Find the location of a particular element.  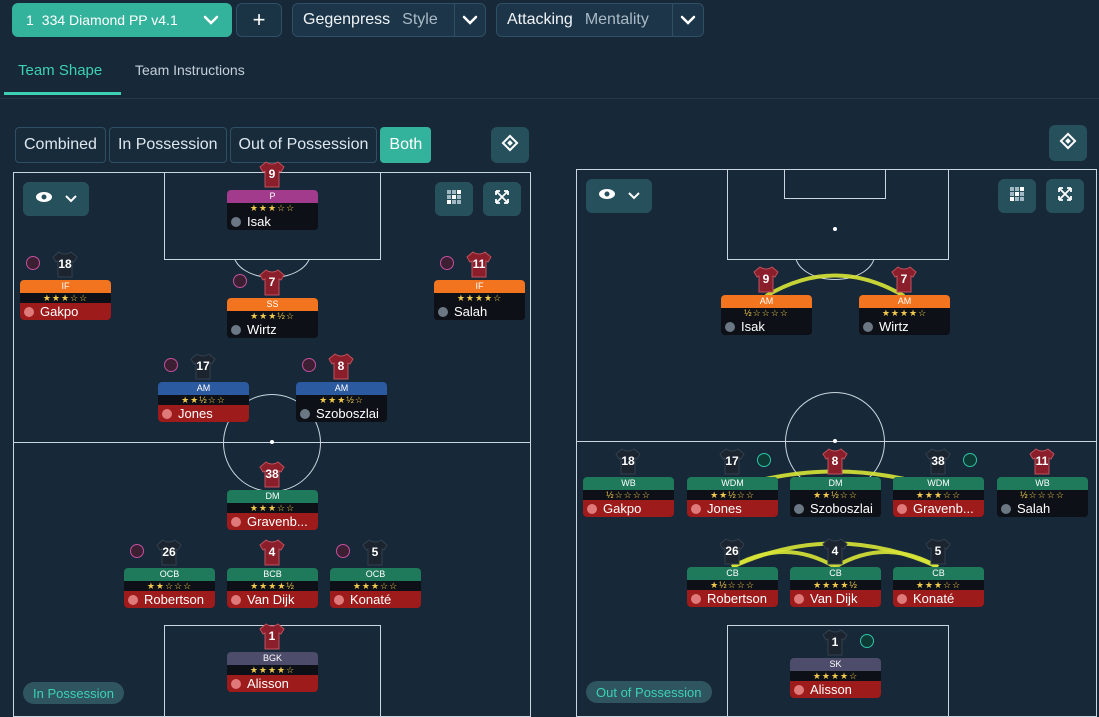

player-role: AM is located at coordinates (766, 301).